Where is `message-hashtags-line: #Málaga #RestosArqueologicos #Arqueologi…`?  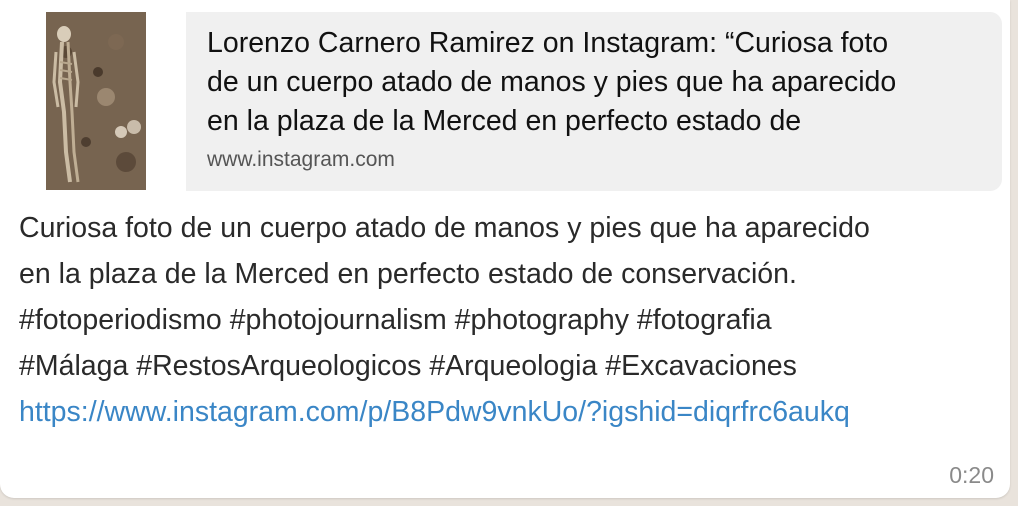
message-hashtags-line: #Málaga #RestosArqueologicos #Arqueologi… is located at coordinates (509, 366).